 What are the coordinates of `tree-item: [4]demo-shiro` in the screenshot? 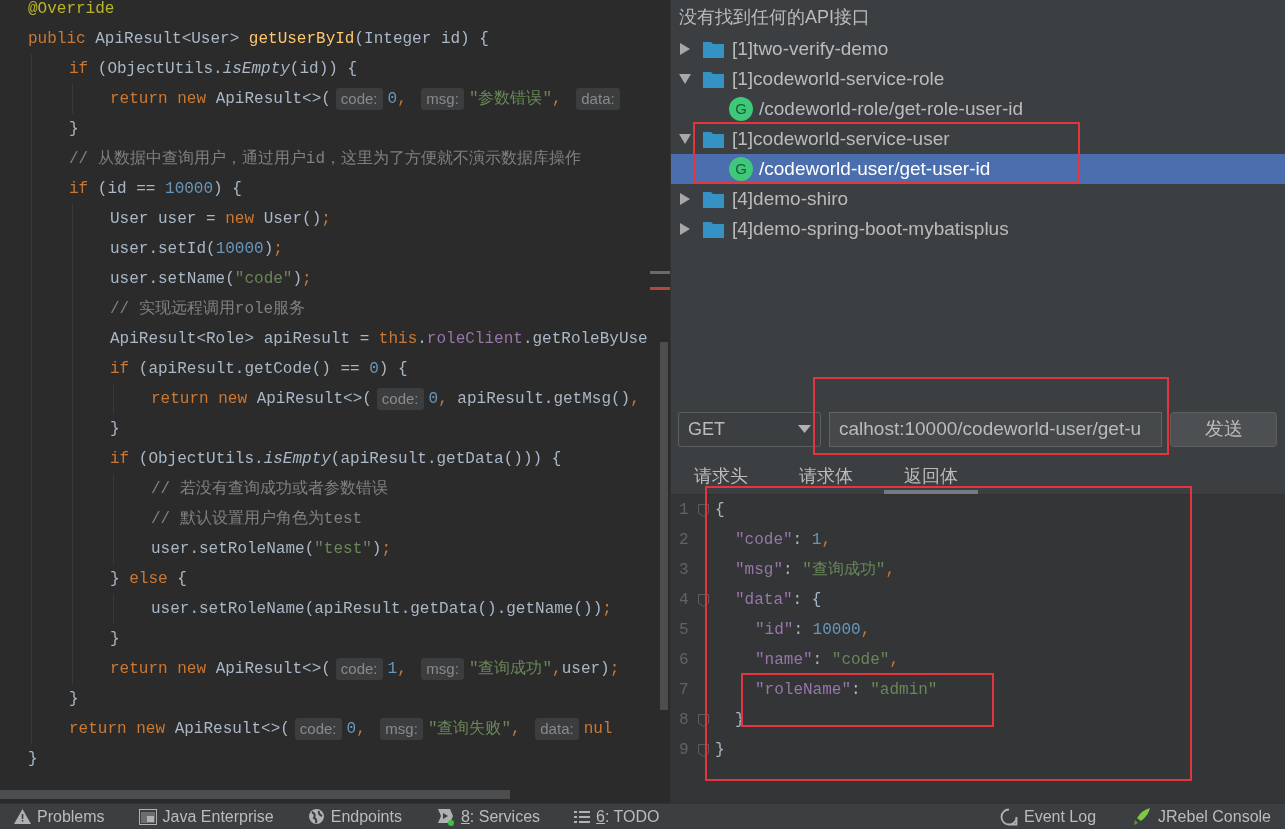 It's located at (978, 199).